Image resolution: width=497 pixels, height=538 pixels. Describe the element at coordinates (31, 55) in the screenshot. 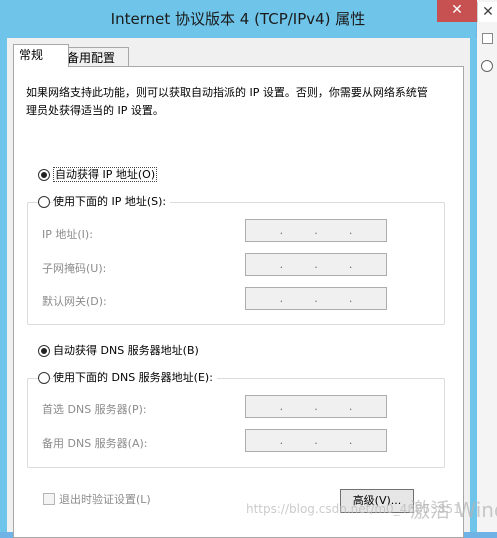

I see `tab-general-label: 常规` at that location.